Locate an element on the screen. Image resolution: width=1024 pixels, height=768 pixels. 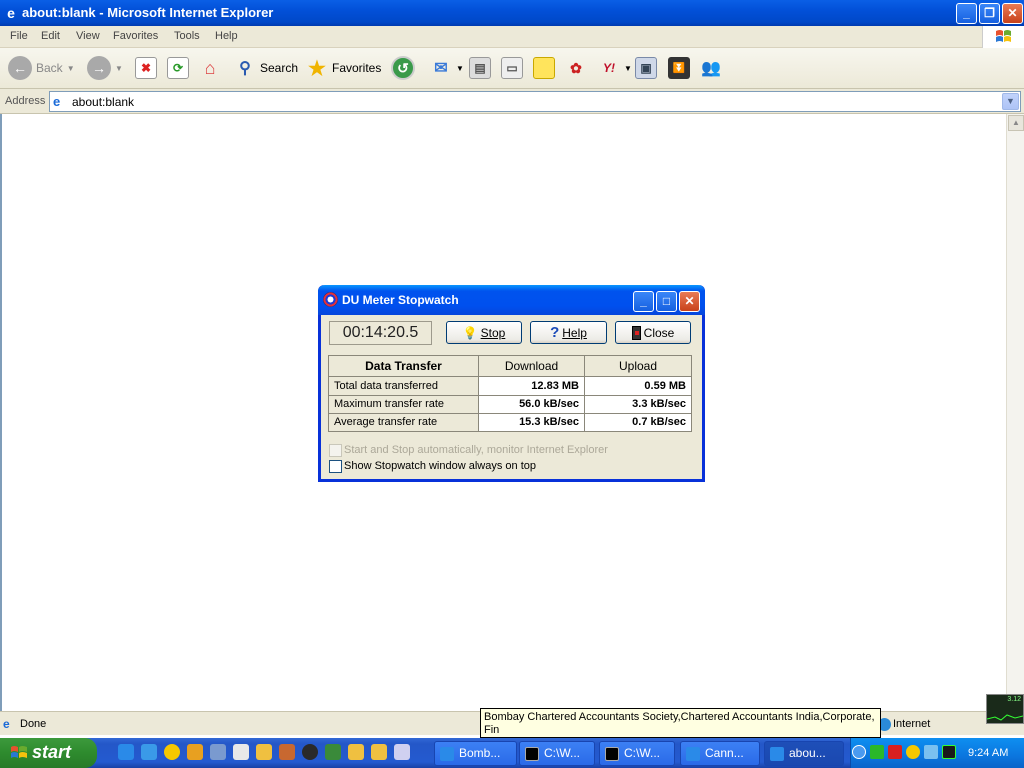
search-button: ⚲ Search is located at coordinates (266, 68).